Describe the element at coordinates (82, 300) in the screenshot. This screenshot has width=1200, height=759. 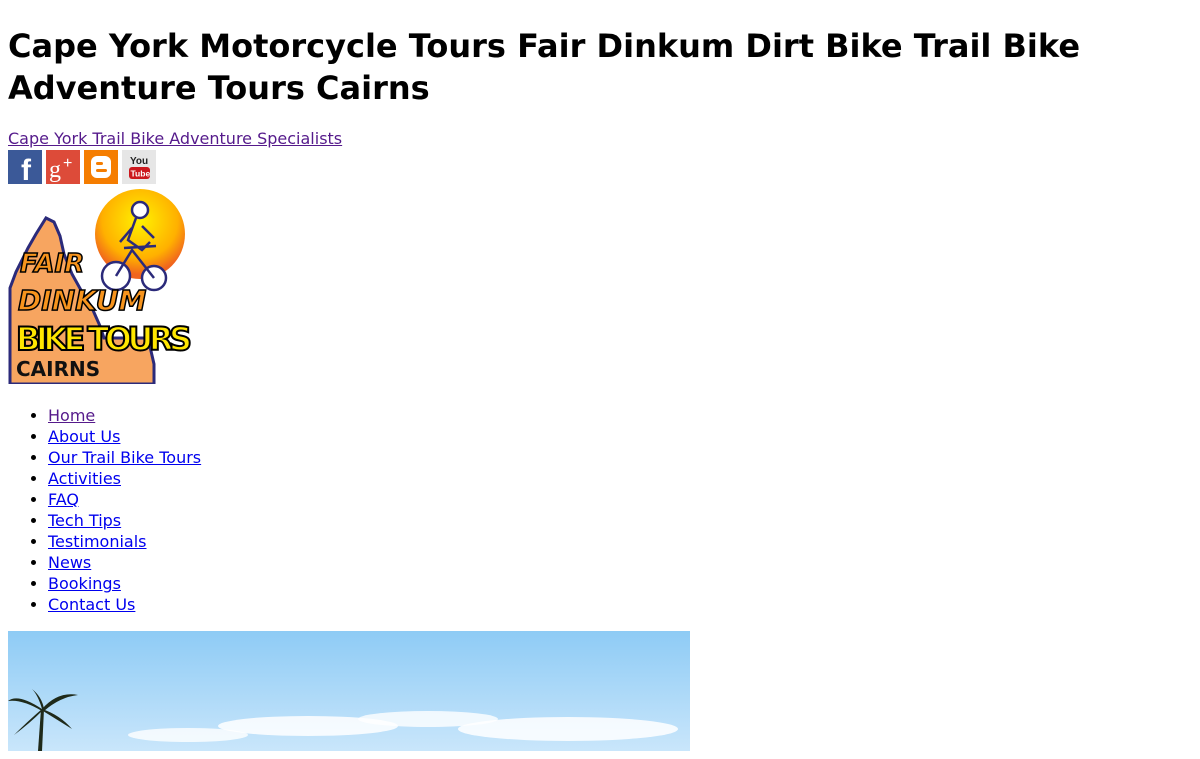
I see `logo-text-dinkum: DINKUM` at that location.